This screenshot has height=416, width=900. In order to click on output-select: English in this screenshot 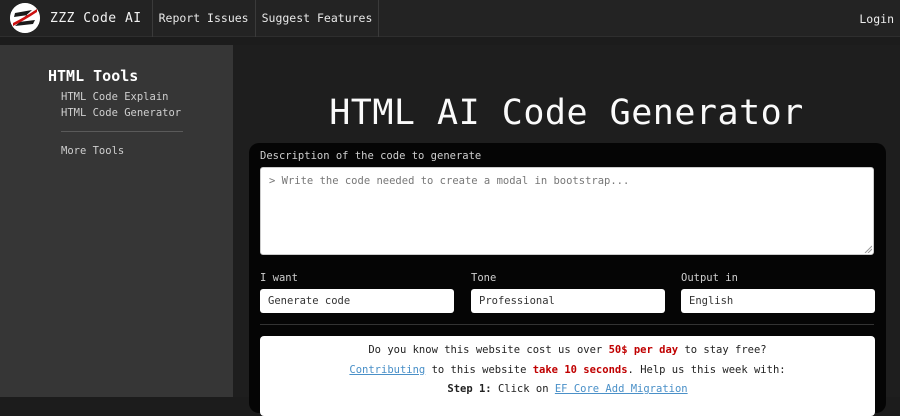, I will do `click(778, 301)`.